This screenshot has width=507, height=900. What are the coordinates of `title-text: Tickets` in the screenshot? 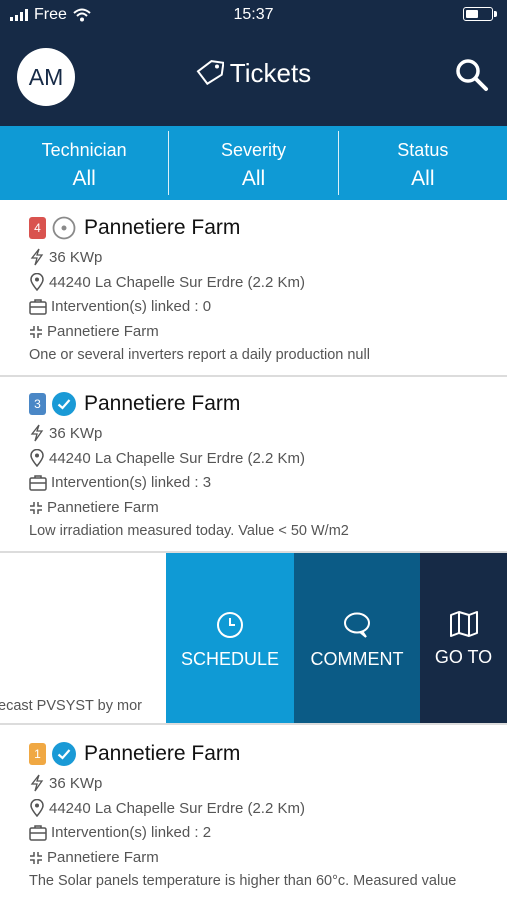 It's located at (270, 73).